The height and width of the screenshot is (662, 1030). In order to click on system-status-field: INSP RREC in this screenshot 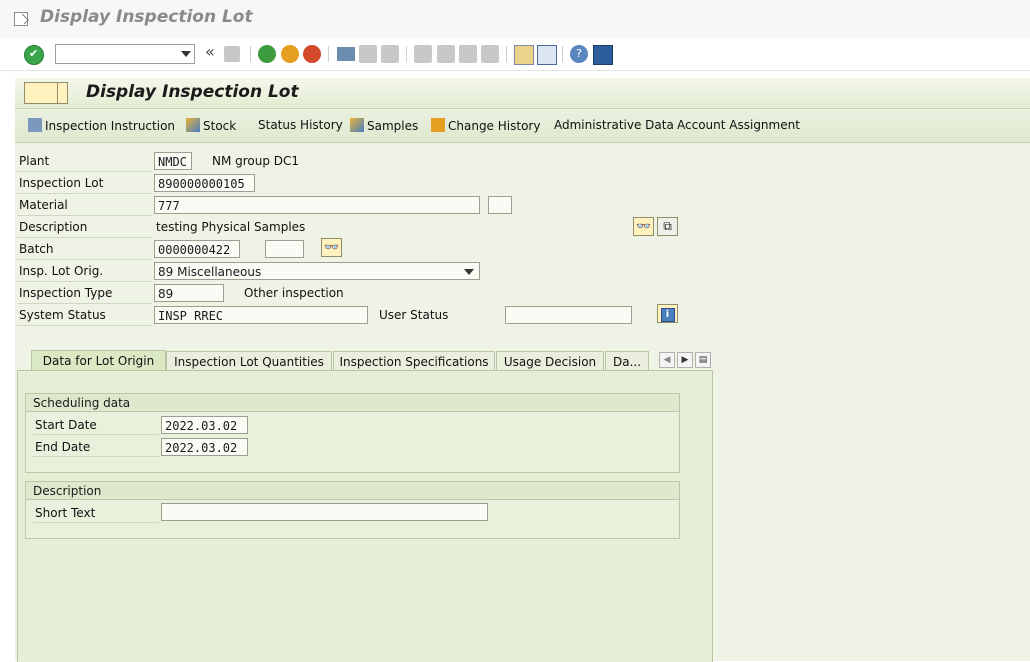, I will do `click(261, 315)`.